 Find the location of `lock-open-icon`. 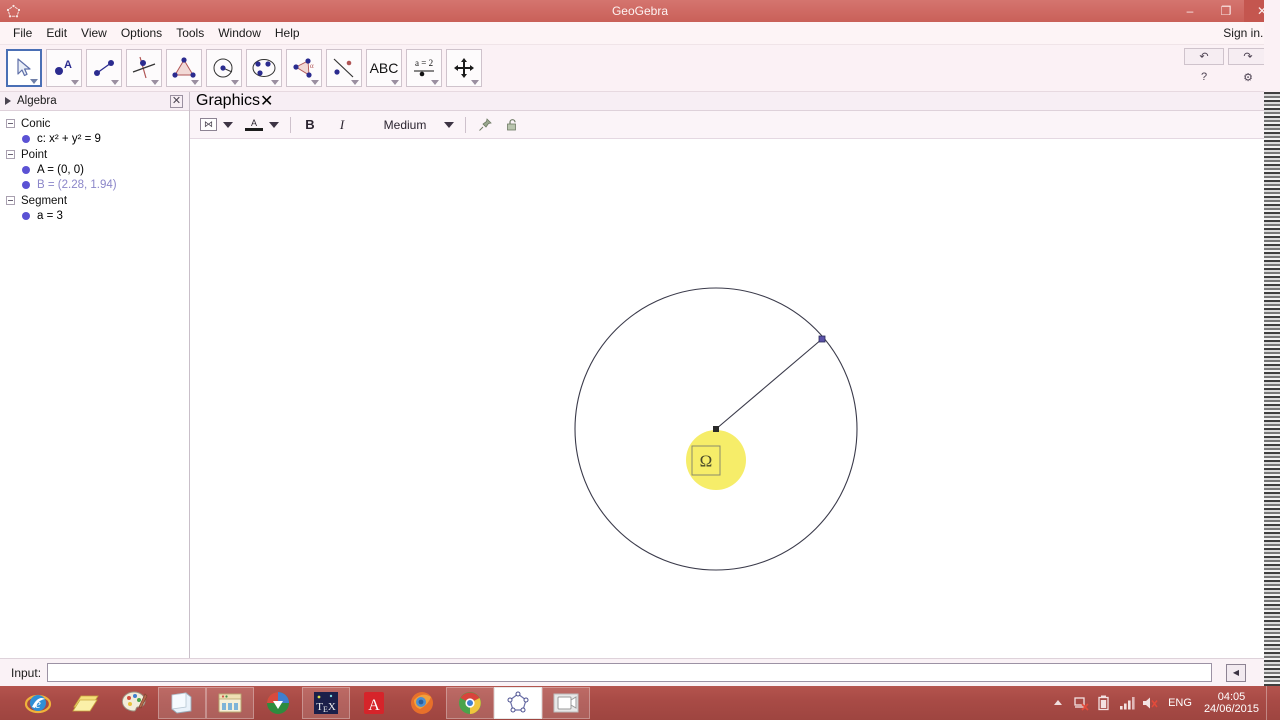

lock-open-icon is located at coordinates (513, 125).